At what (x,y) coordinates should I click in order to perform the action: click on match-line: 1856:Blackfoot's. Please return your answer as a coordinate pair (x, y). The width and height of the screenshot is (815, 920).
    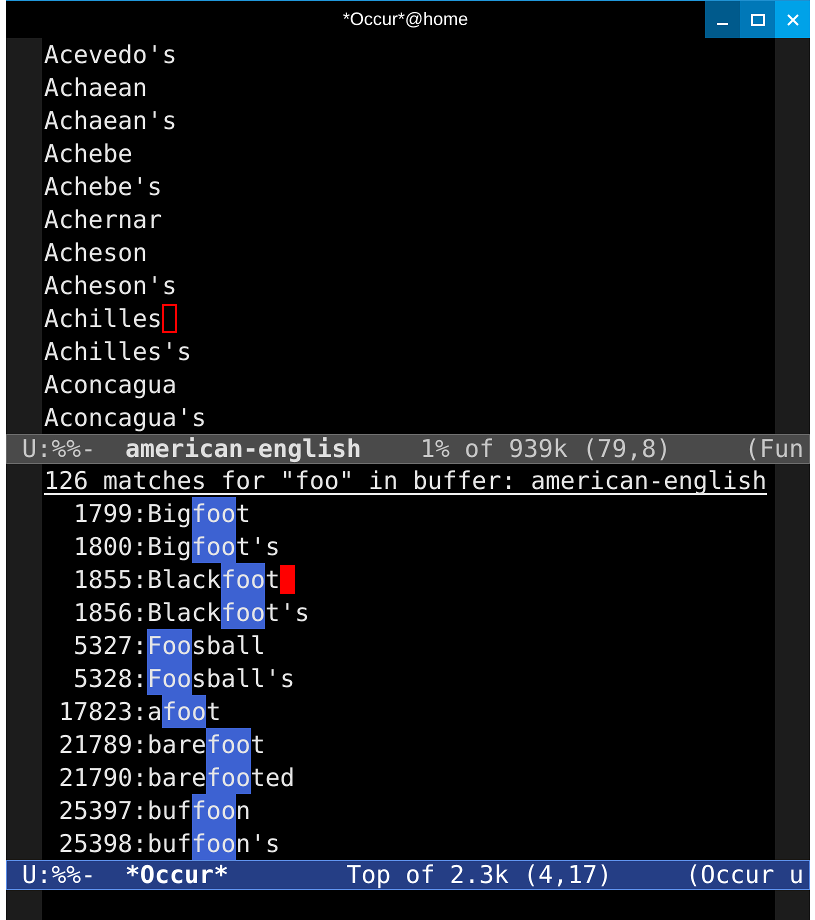
    Looking at the image, I should click on (177, 612).